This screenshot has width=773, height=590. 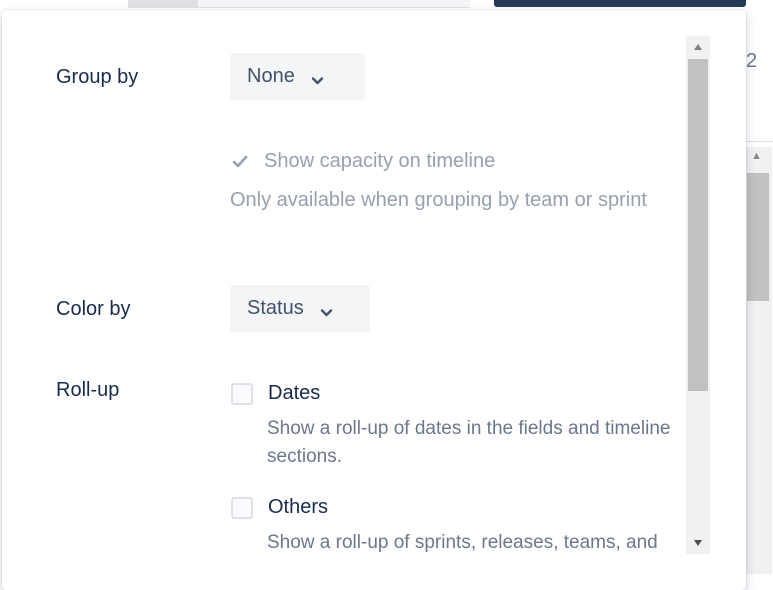 What do you see at coordinates (271, 76) in the screenshot?
I see `group-by-value: None` at bounding box center [271, 76].